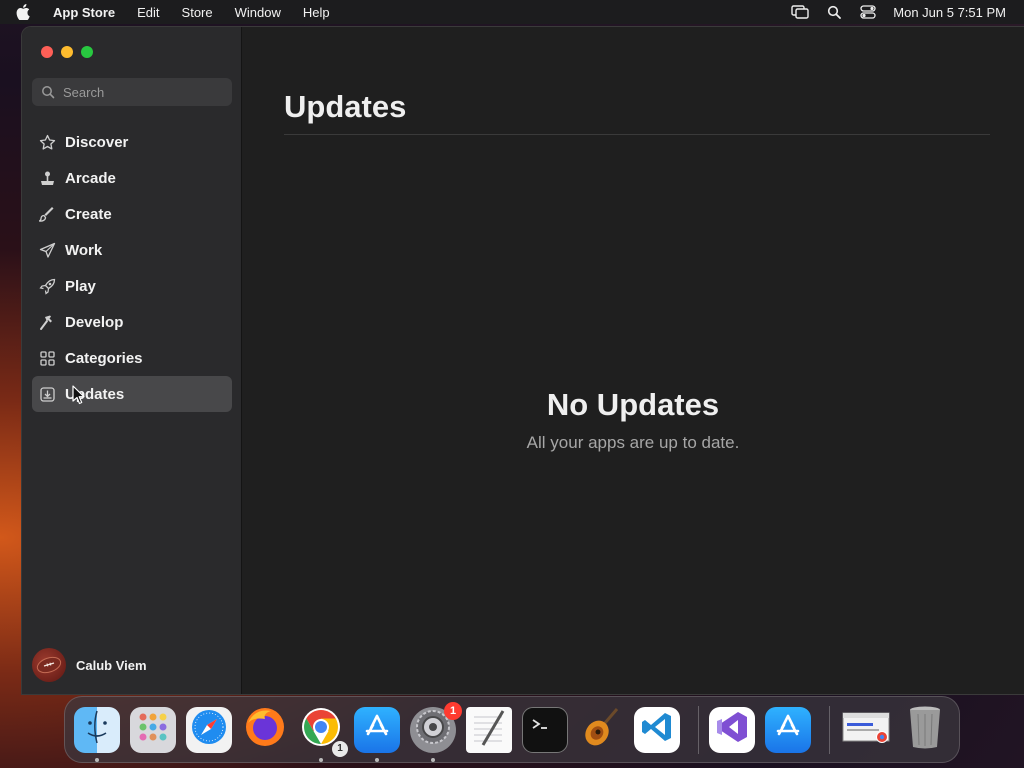 The image size is (1024, 768). What do you see at coordinates (316, 12) in the screenshot?
I see `menu-help: Help` at bounding box center [316, 12].